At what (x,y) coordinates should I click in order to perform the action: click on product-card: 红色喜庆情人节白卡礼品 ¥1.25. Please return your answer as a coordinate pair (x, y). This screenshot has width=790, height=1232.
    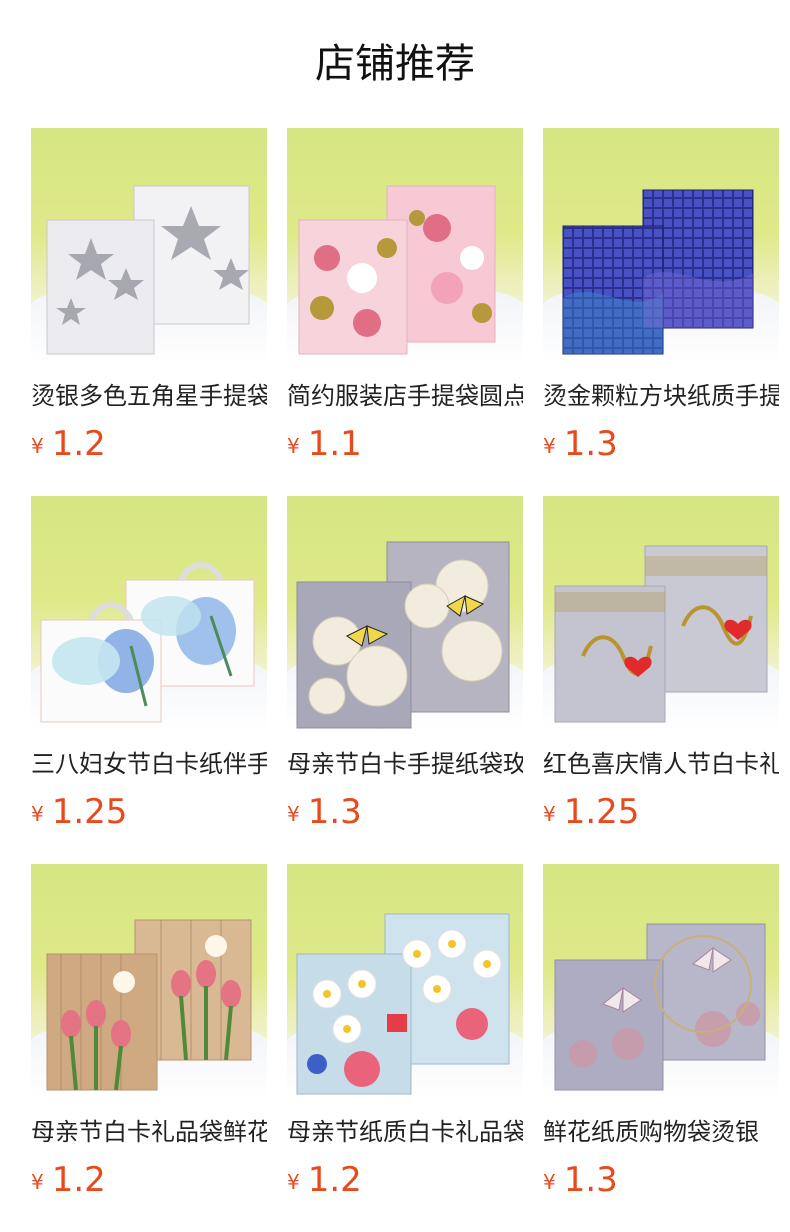
    Looking at the image, I should click on (661, 664).